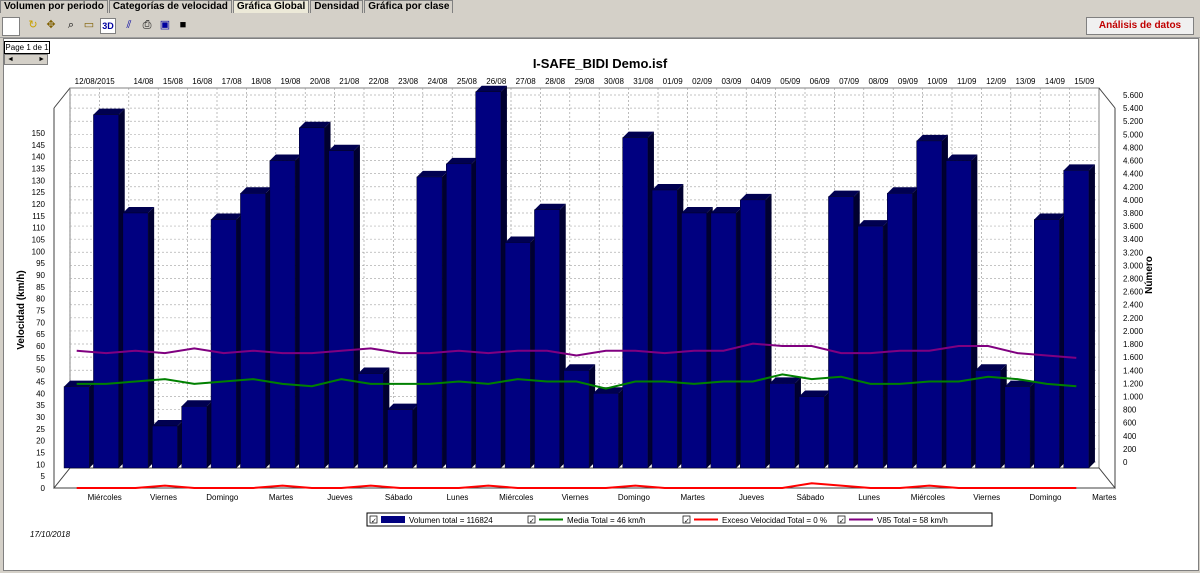 The image size is (1200, 573). I want to click on left-tick-label: 85, so click(40, 287).